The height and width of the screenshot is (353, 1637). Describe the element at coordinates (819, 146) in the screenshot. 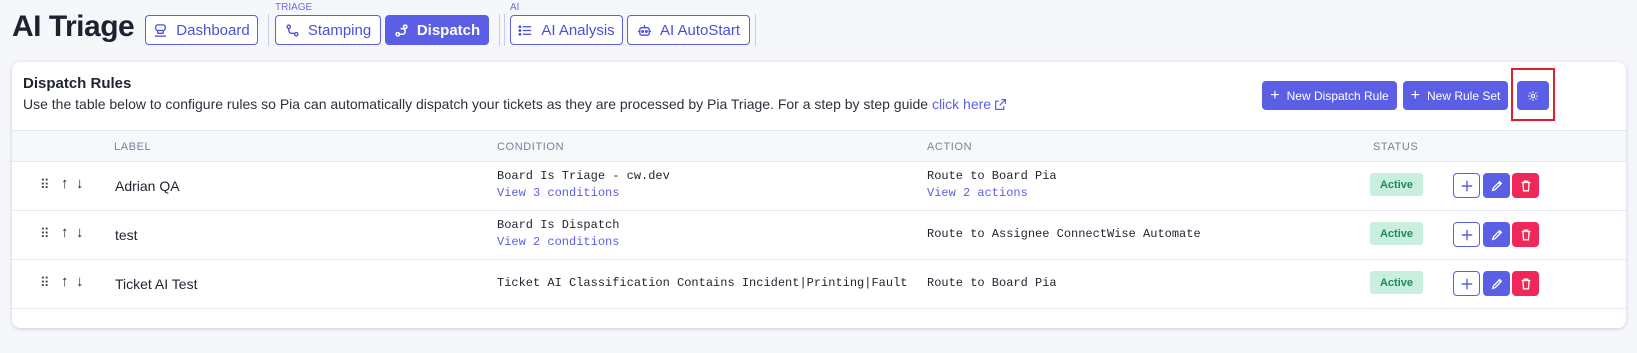

I see `table-header: LABEL CONDITION ACTION STATUS` at that location.